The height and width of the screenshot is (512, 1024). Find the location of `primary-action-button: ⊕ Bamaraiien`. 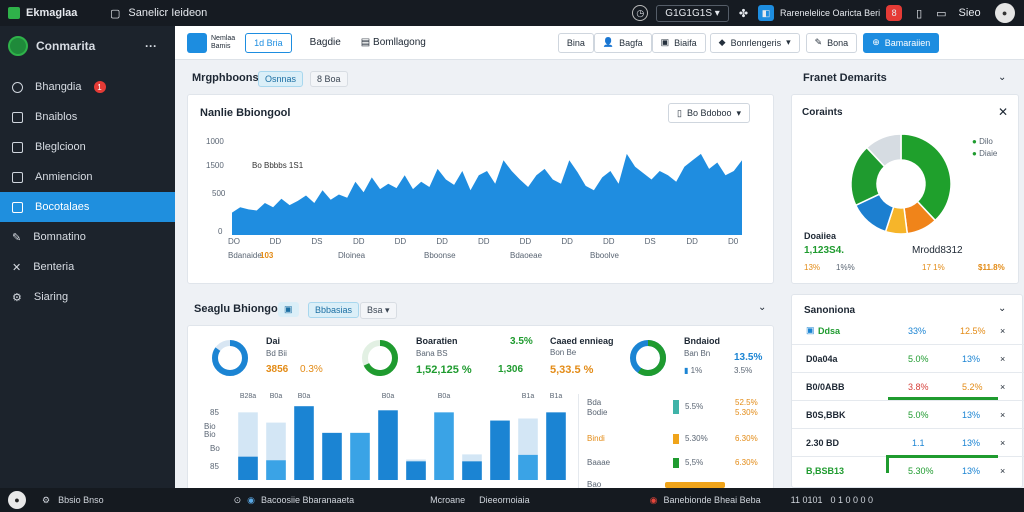

primary-action-button: ⊕ Bamaraiien is located at coordinates (901, 42).